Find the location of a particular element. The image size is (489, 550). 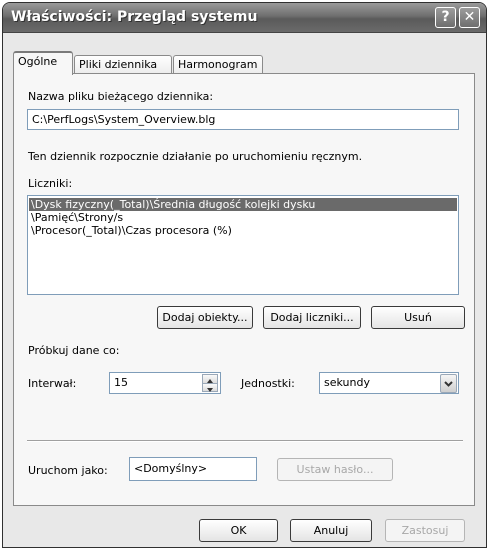

help-button: ? is located at coordinates (445, 17).